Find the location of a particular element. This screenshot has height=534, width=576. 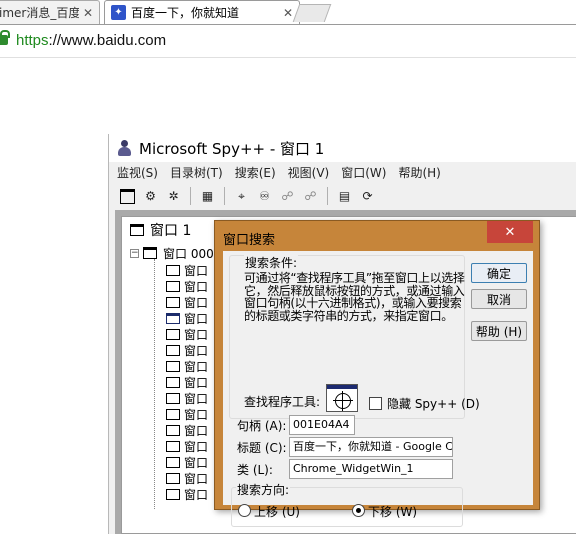

direction-down-radio is located at coordinates (358, 510).